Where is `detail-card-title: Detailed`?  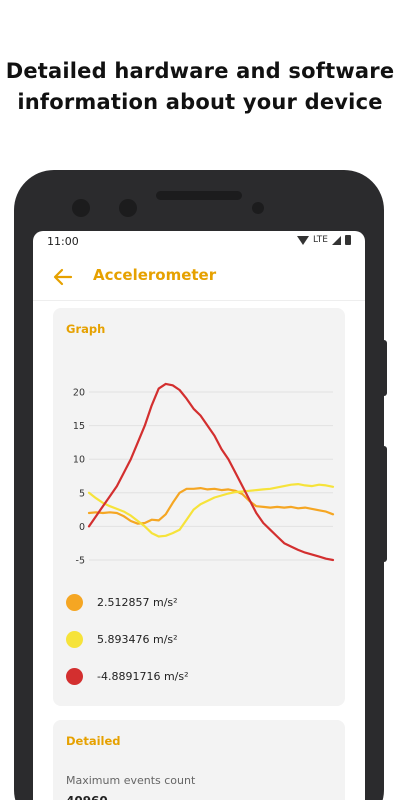 detail-card-title: Detailed is located at coordinates (93, 741).